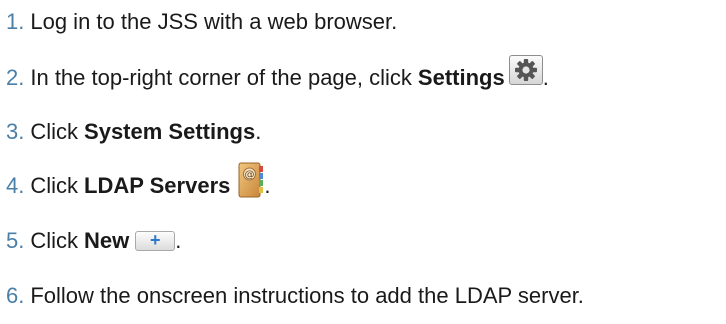  I want to click on step-number: 6., so click(15, 295).